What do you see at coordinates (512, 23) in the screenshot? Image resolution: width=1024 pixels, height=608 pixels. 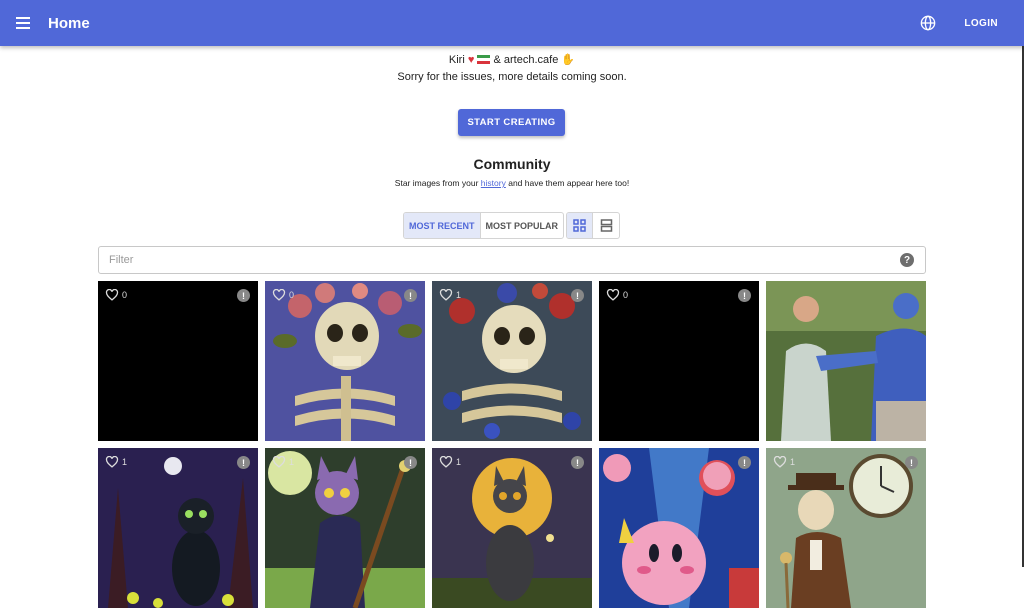 I see `app-bar: Home LOGIN` at bounding box center [512, 23].